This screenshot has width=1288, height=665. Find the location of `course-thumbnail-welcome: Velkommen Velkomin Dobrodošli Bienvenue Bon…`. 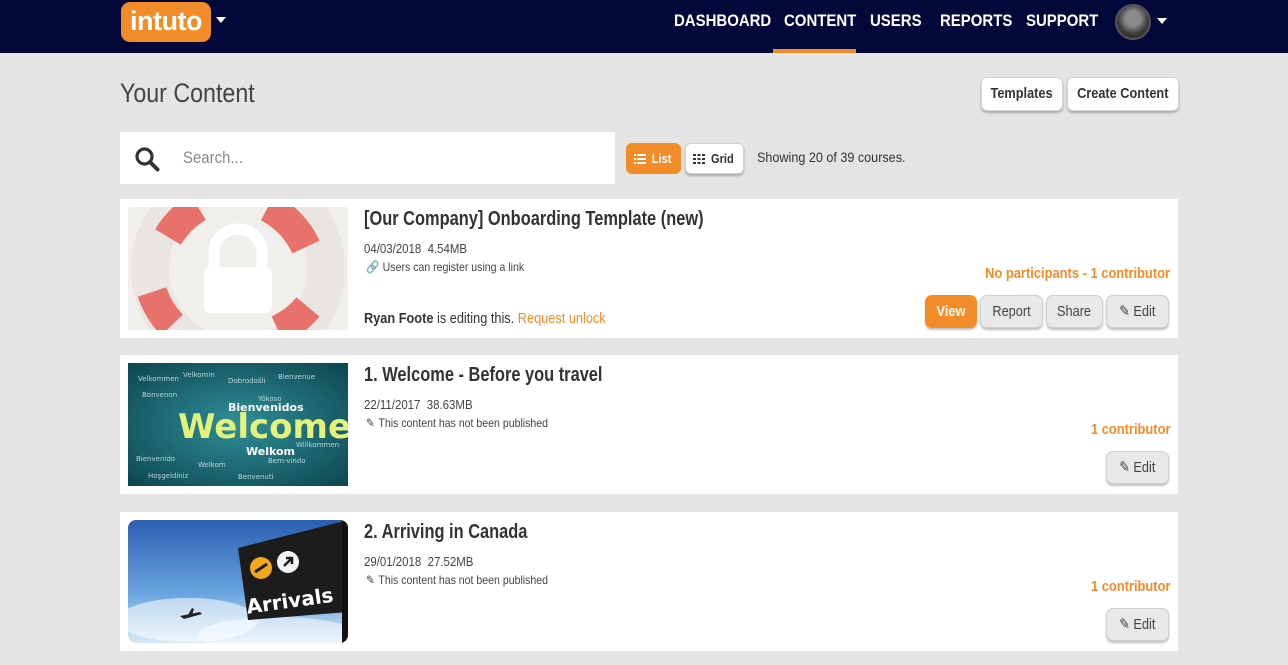

course-thumbnail-welcome: Velkommen Velkomin Dobrodošli Bienvenue Bon… is located at coordinates (238, 424).